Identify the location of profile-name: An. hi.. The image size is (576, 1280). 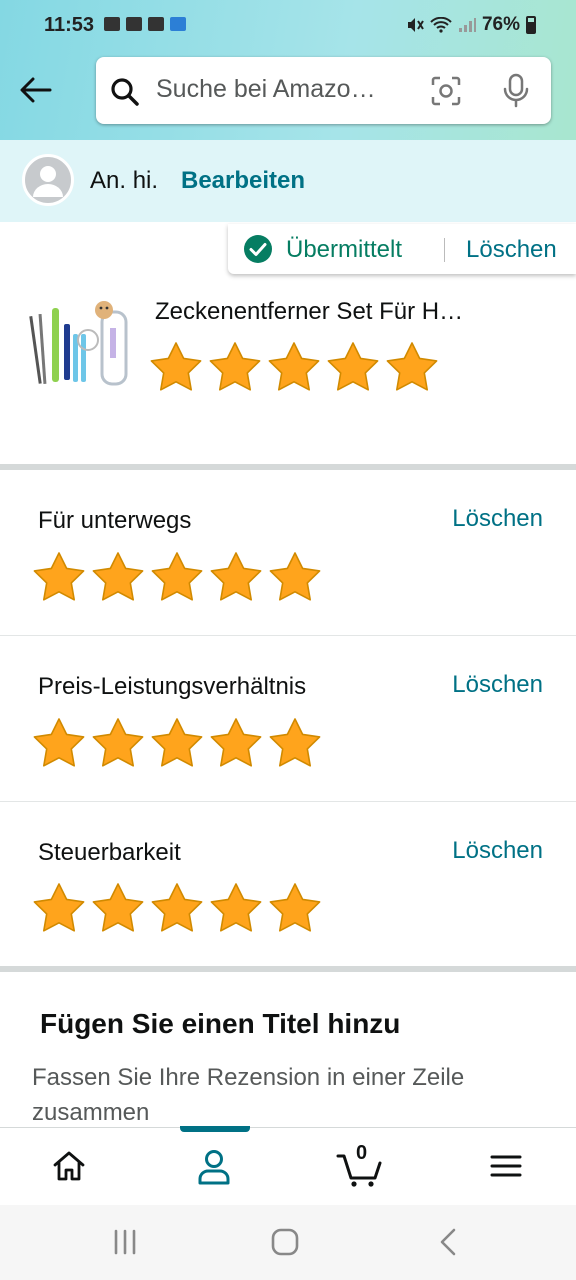
(124, 180).